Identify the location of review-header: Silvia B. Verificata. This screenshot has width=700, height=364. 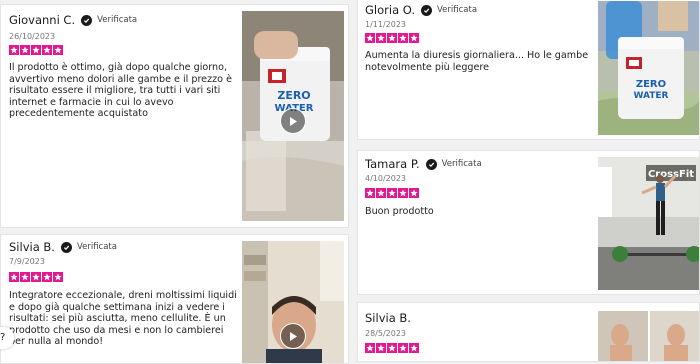
(63, 247).